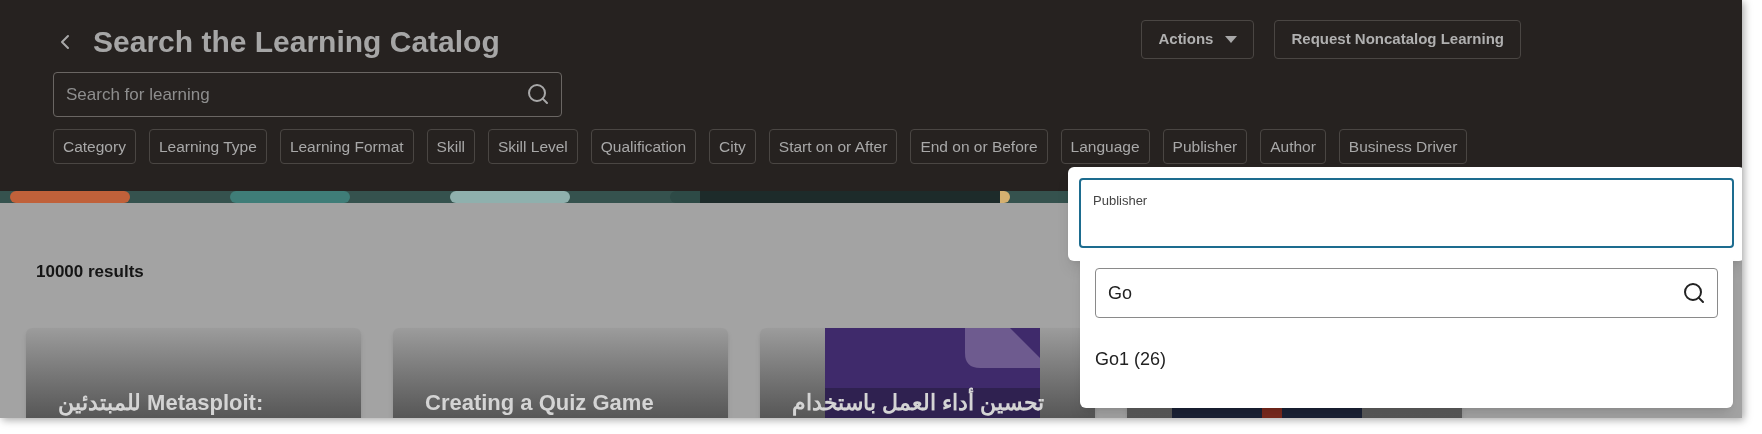 This screenshot has width=1762, height=434. Describe the element at coordinates (732, 146) in the screenshot. I see `filter-chip: City` at that location.